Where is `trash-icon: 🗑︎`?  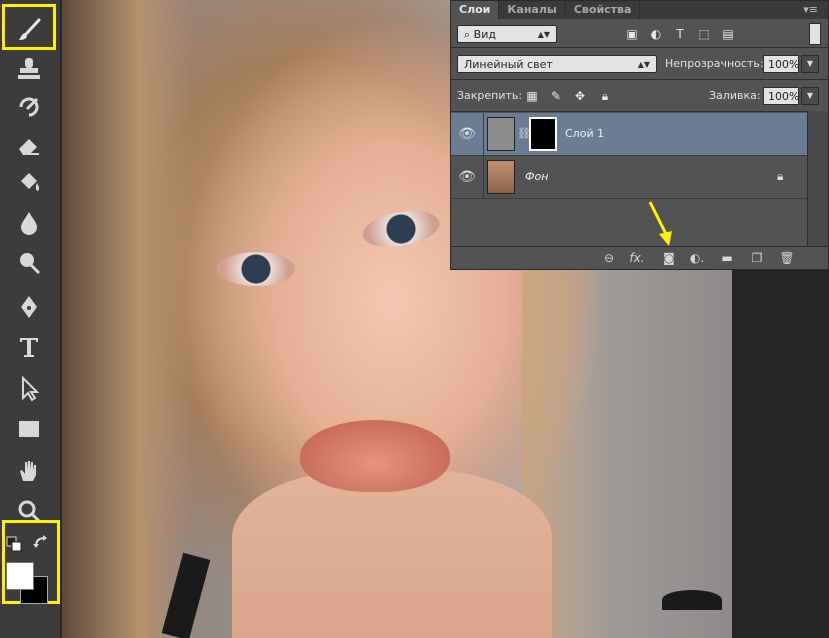 trash-icon: 🗑︎ is located at coordinates (787, 258).